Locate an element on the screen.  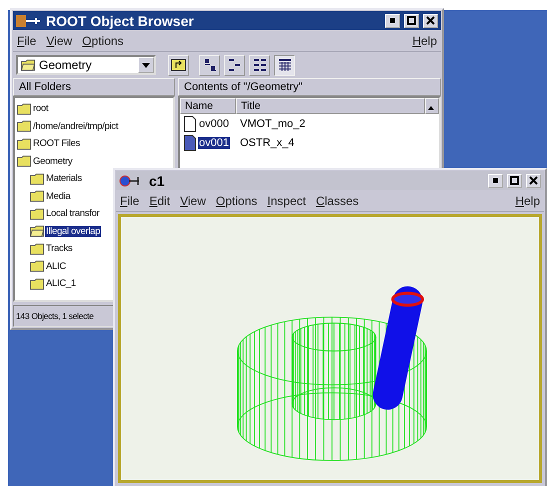
column-header: Name is located at coordinates (208, 106).